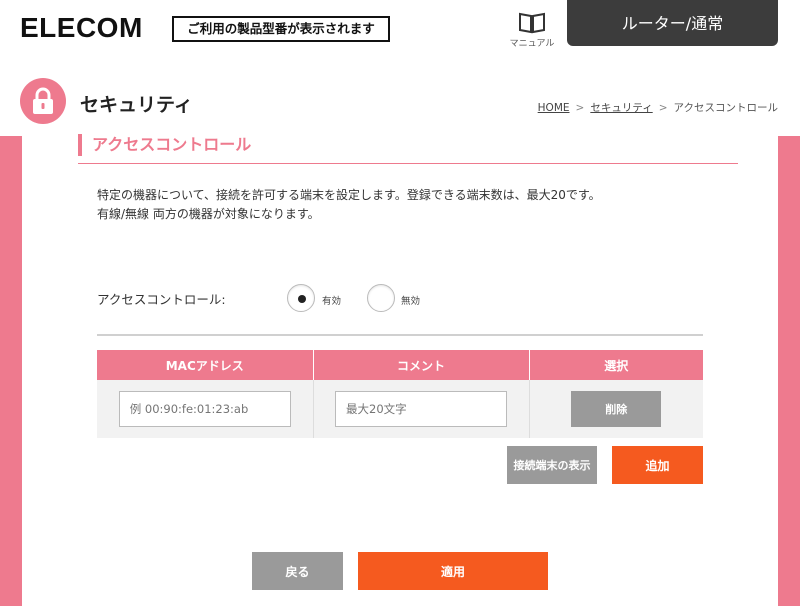 The image size is (800, 606). I want to click on mac-address-table: MACアドレス コメント 選択 削除, so click(400, 394).